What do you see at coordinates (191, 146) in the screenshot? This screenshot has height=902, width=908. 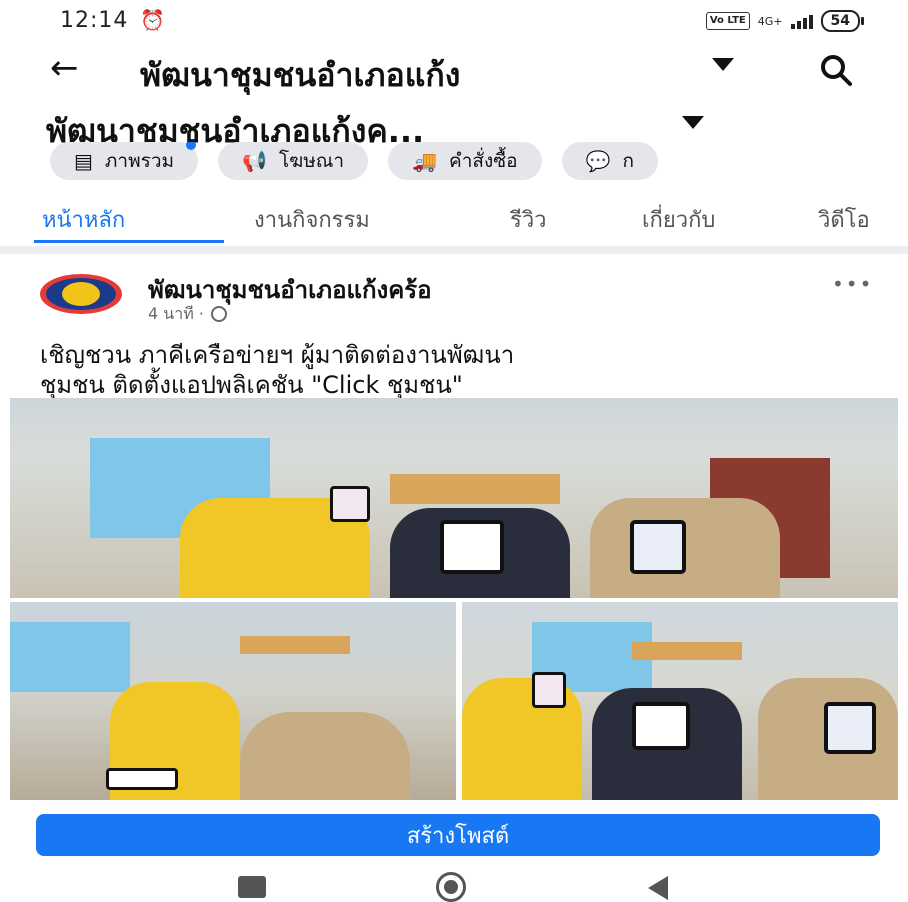 I see `notification-dot` at bounding box center [191, 146].